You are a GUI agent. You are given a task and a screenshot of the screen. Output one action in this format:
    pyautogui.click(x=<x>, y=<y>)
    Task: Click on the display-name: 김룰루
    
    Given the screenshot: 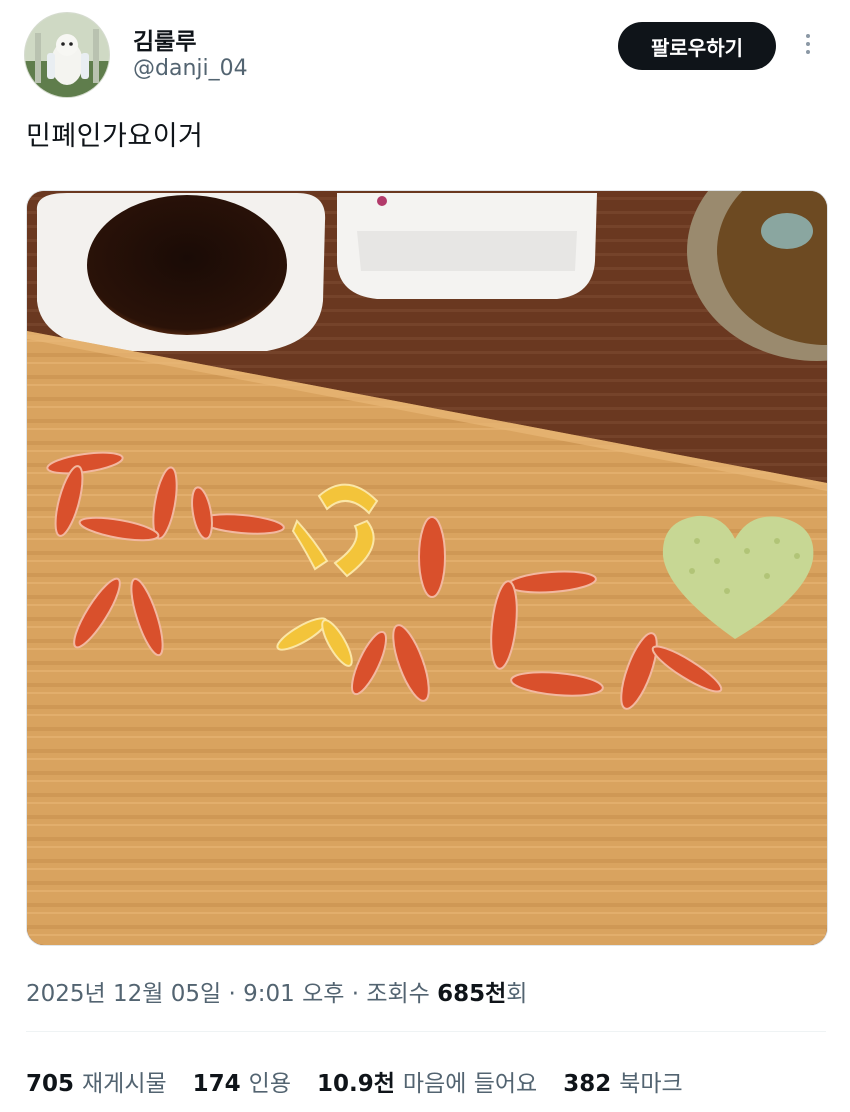 What is the action you would take?
    pyautogui.click(x=164, y=39)
    